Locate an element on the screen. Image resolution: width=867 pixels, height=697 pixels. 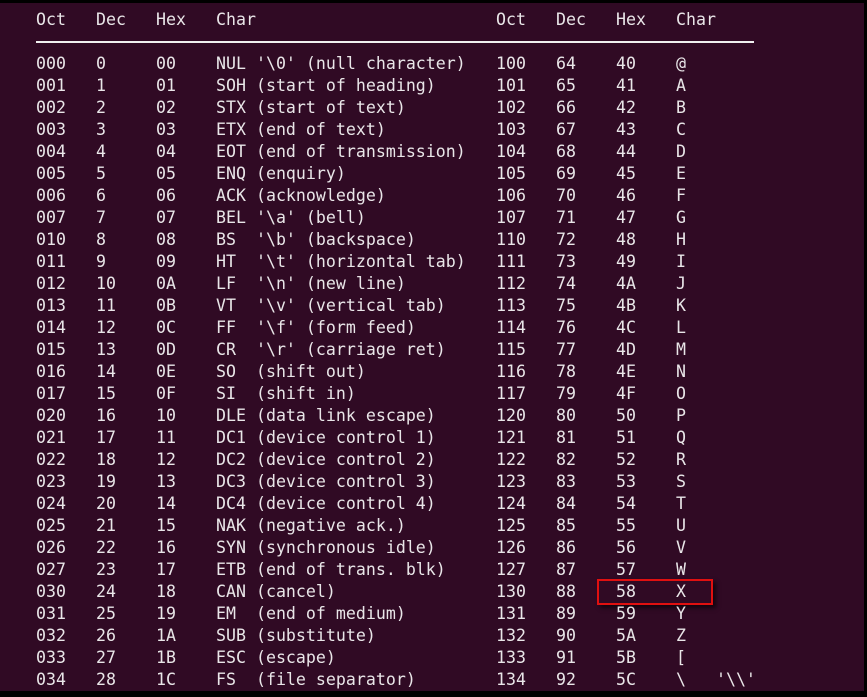
cell-char: SUB (substitute) is located at coordinates (296, 635).